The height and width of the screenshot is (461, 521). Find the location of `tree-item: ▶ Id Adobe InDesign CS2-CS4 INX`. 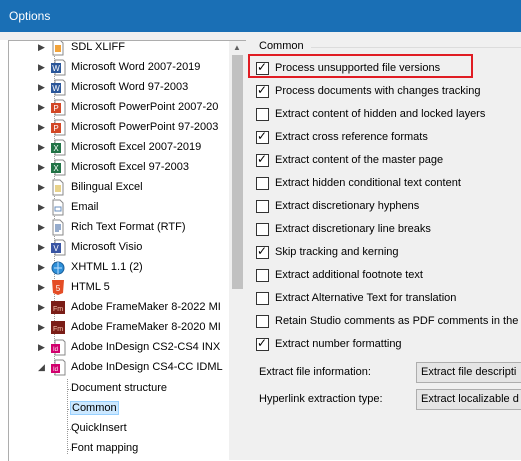

tree-item: ▶ Id Adobe InDesign CS2-CS4 INX is located at coordinates (121, 348).